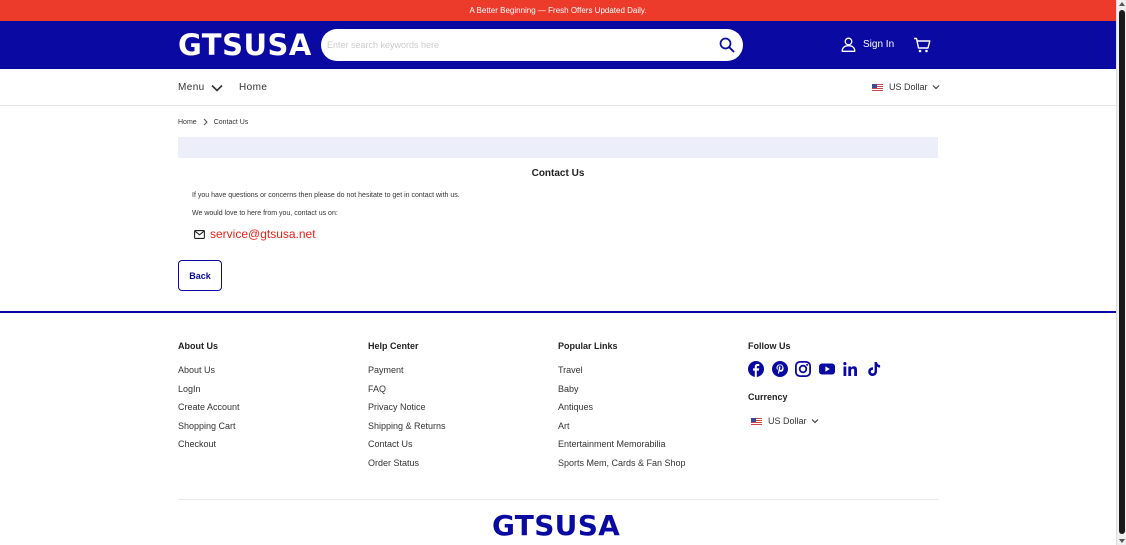 The width and height of the screenshot is (1126, 545). What do you see at coordinates (558, 87) in the screenshot?
I see `main-nav: Menu Home US Dollar` at bounding box center [558, 87].